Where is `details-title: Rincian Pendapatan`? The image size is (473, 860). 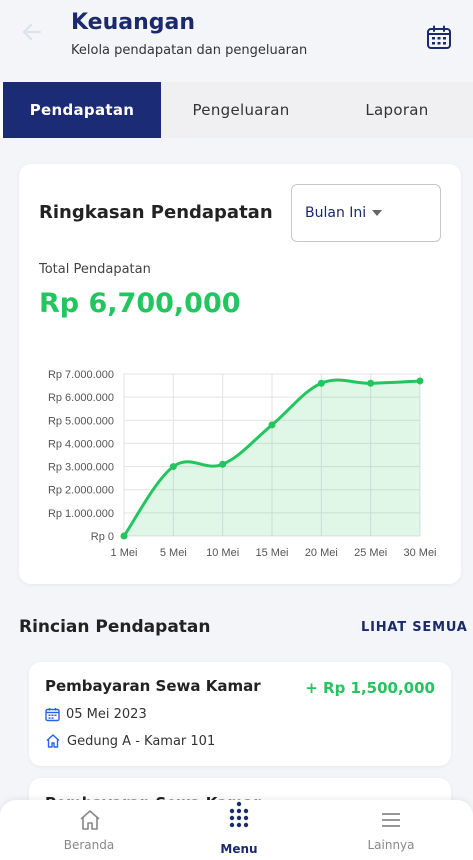 details-title: Rincian Pendapatan is located at coordinates (115, 627).